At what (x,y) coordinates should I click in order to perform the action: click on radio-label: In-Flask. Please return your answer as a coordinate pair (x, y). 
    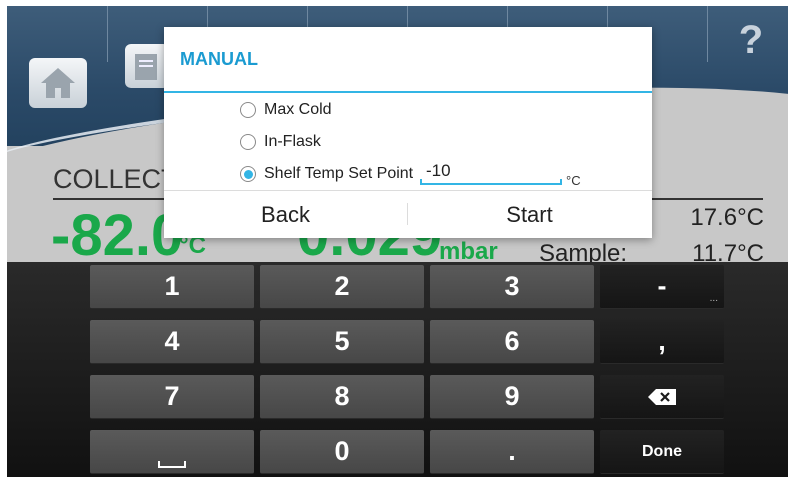
    Looking at the image, I should click on (292, 141).